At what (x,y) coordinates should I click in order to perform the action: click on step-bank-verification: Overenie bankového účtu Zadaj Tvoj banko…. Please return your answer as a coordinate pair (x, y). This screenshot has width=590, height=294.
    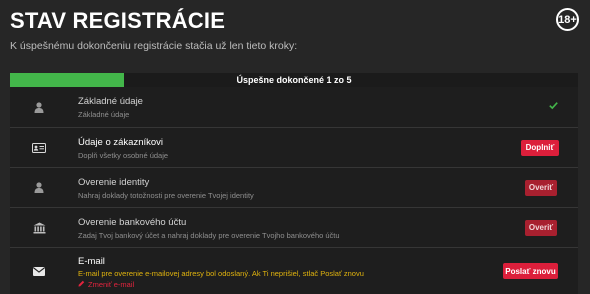
    Looking at the image, I should click on (294, 228).